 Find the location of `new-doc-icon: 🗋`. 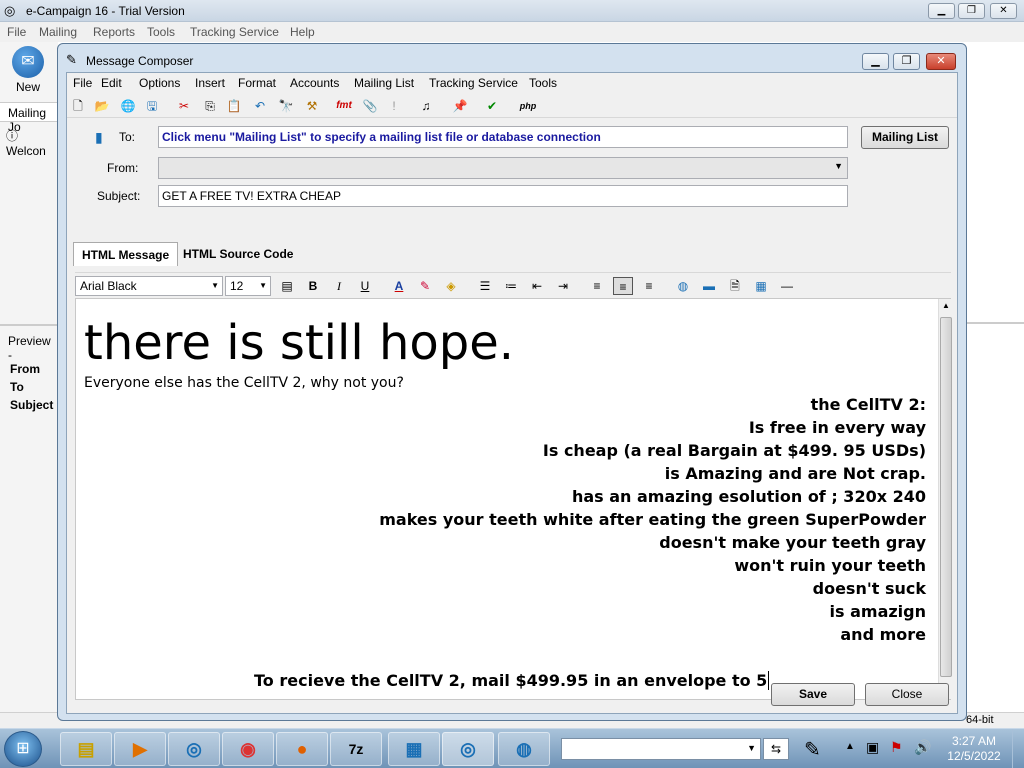

new-doc-icon: 🗋 is located at coordinates (78, 106).